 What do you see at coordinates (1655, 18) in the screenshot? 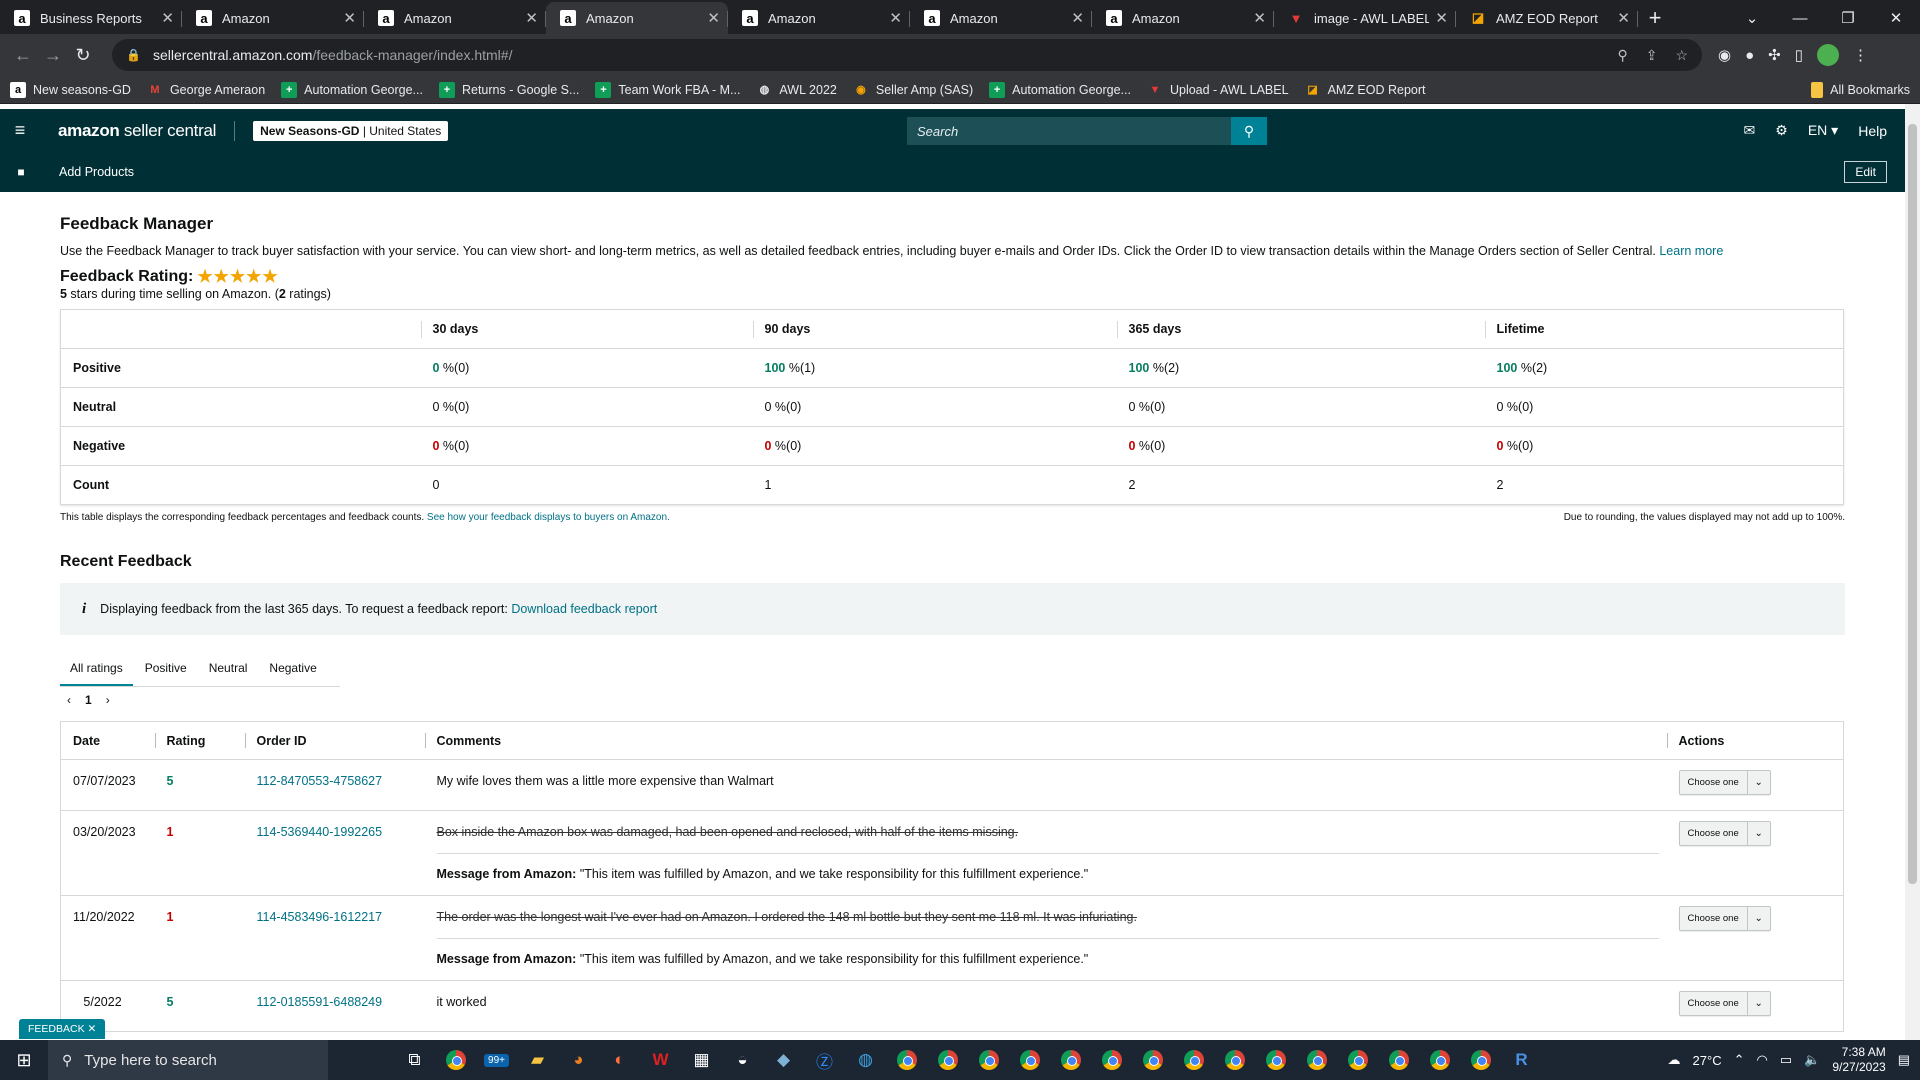
I see `new-tab-button: +` at bounding box center [1655, 18].